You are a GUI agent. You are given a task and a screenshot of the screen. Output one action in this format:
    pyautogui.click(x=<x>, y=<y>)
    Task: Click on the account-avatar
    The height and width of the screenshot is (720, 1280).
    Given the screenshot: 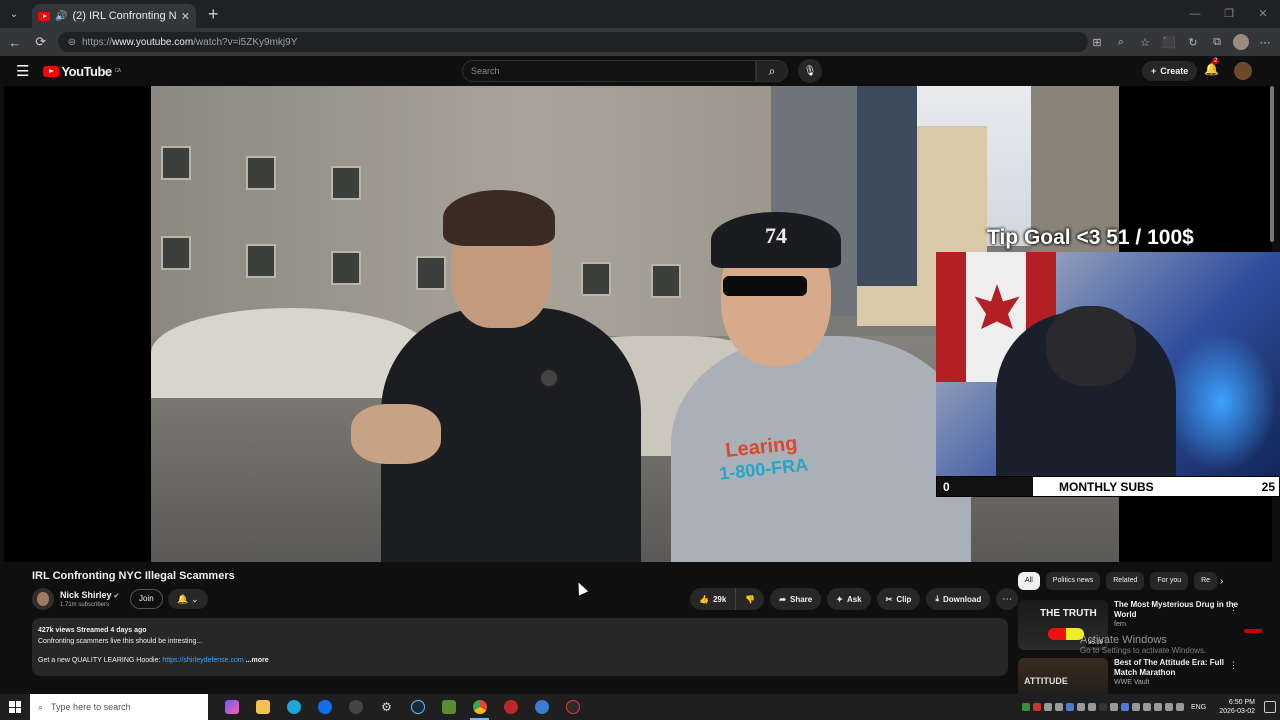 What is the action you would take?
    pyautogui.click(x=1243, y=71)
    